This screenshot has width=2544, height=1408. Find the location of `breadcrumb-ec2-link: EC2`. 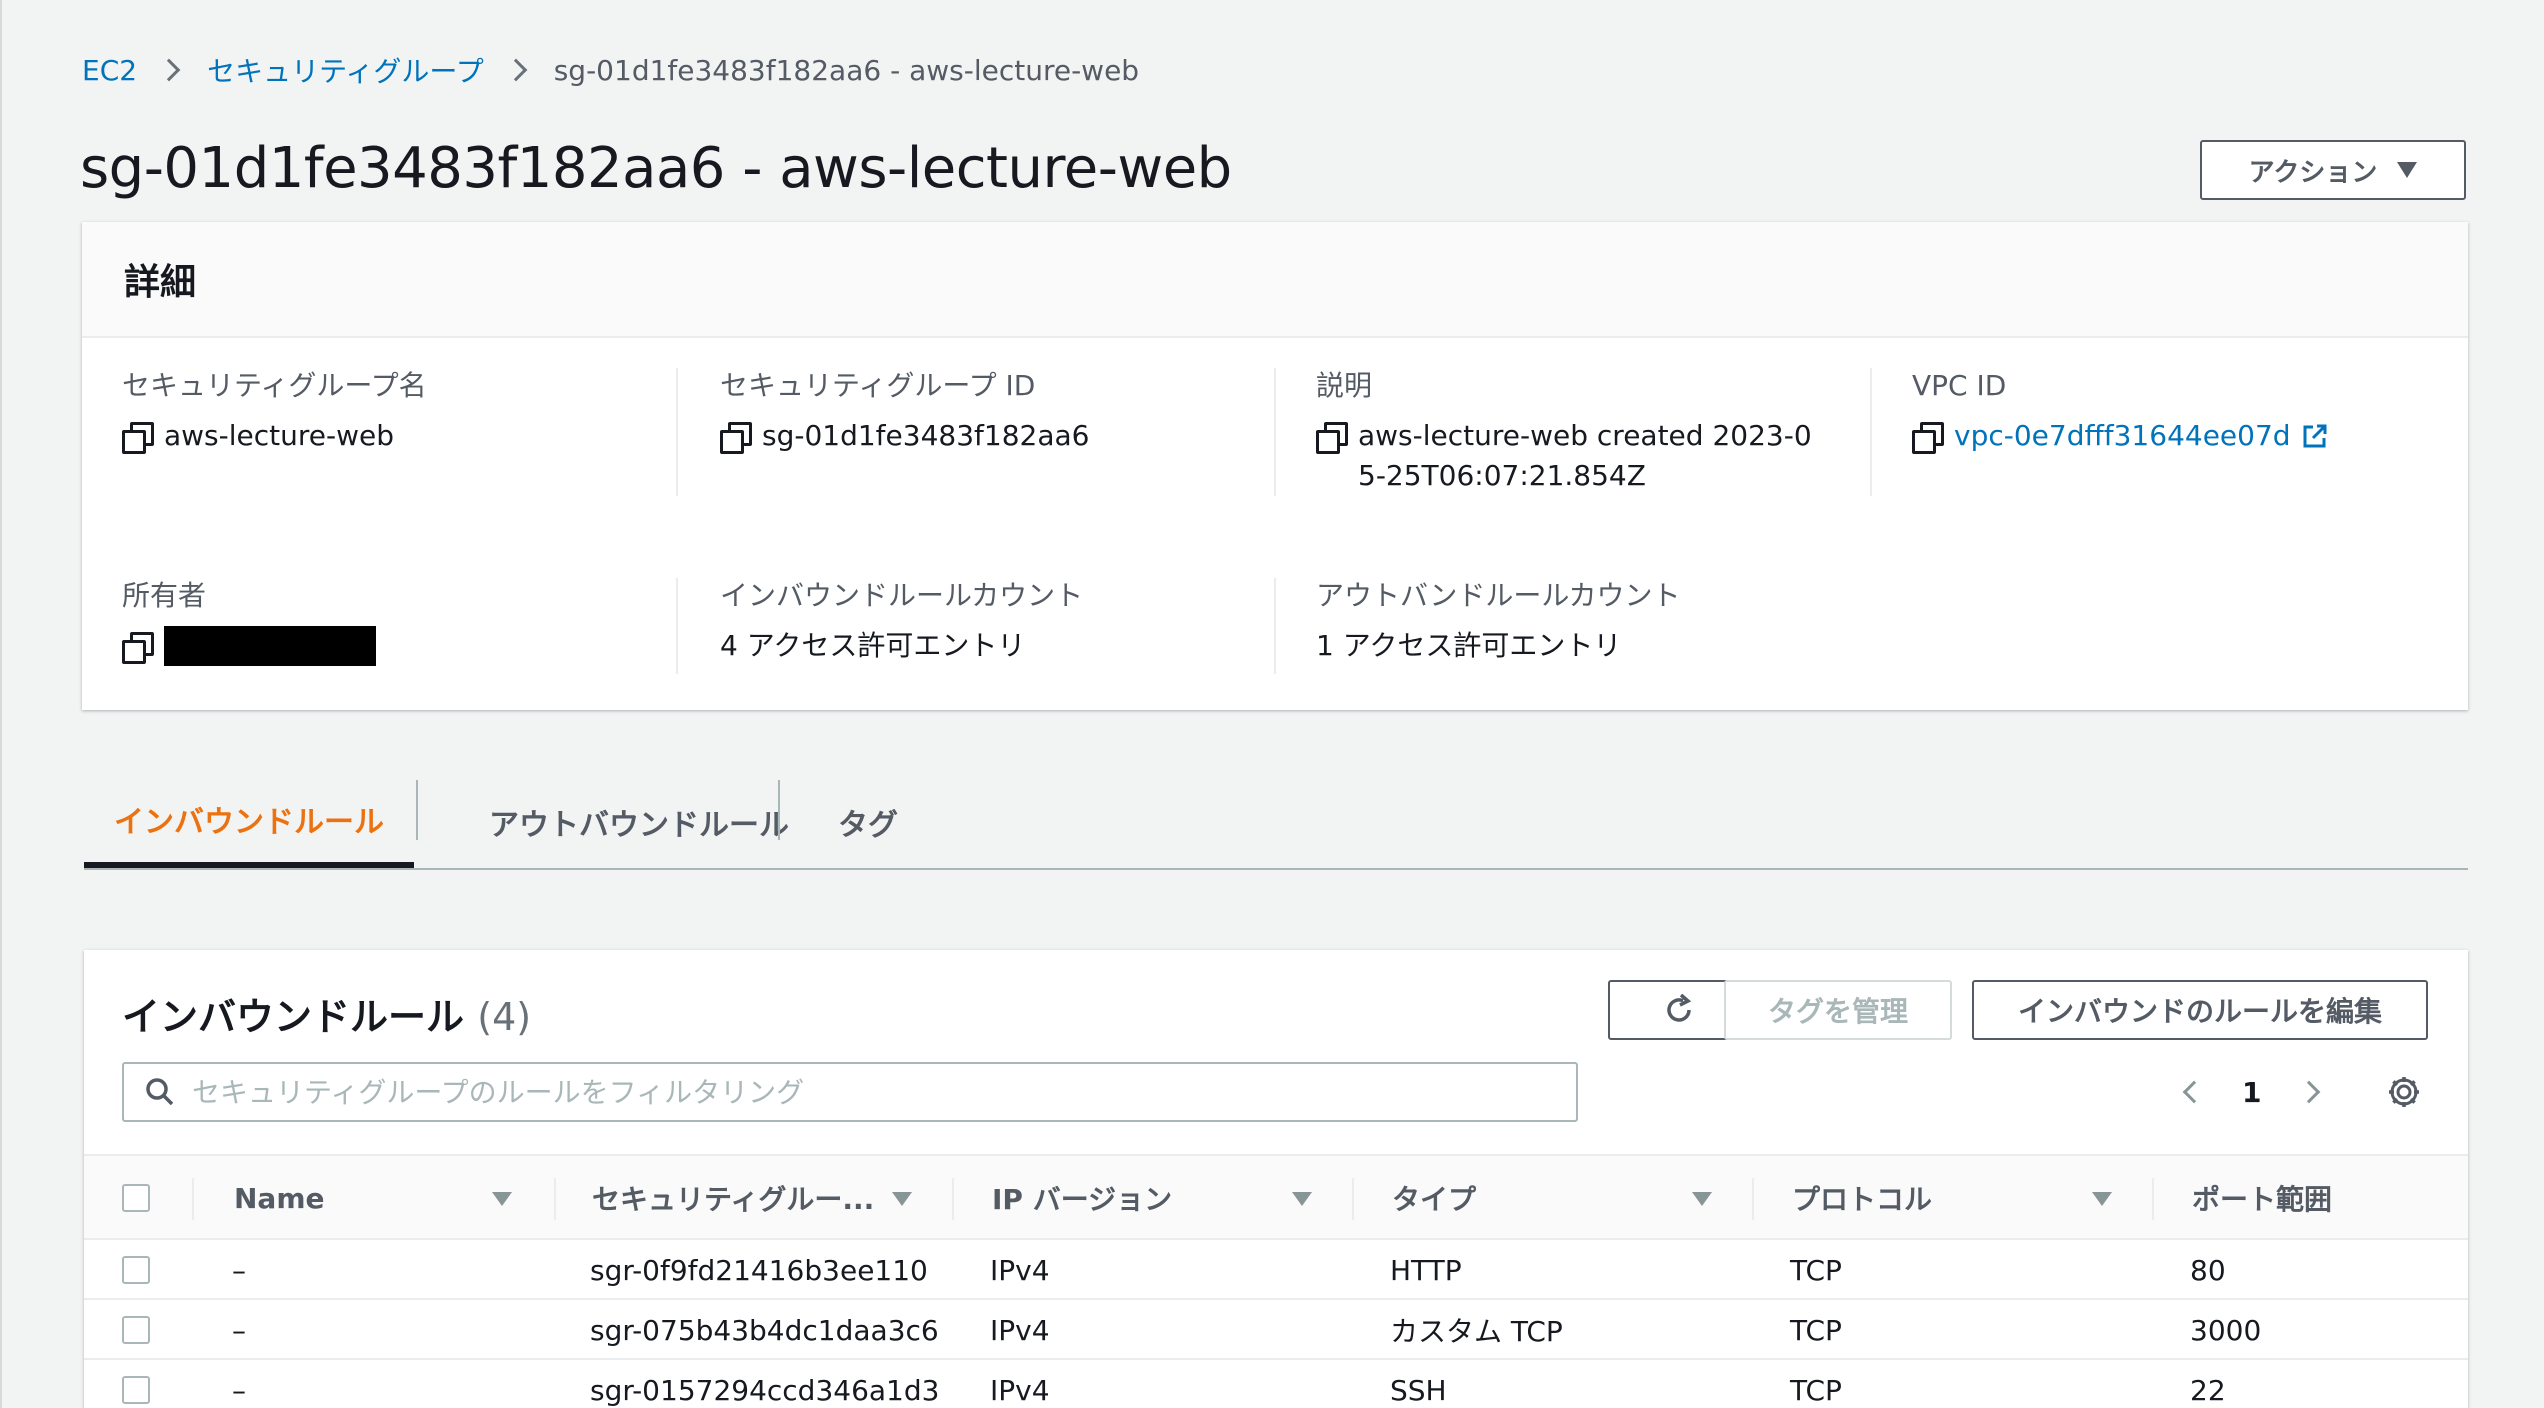

breadcrumb-ec2-link: EC2 is located at coordinates (109, 70).